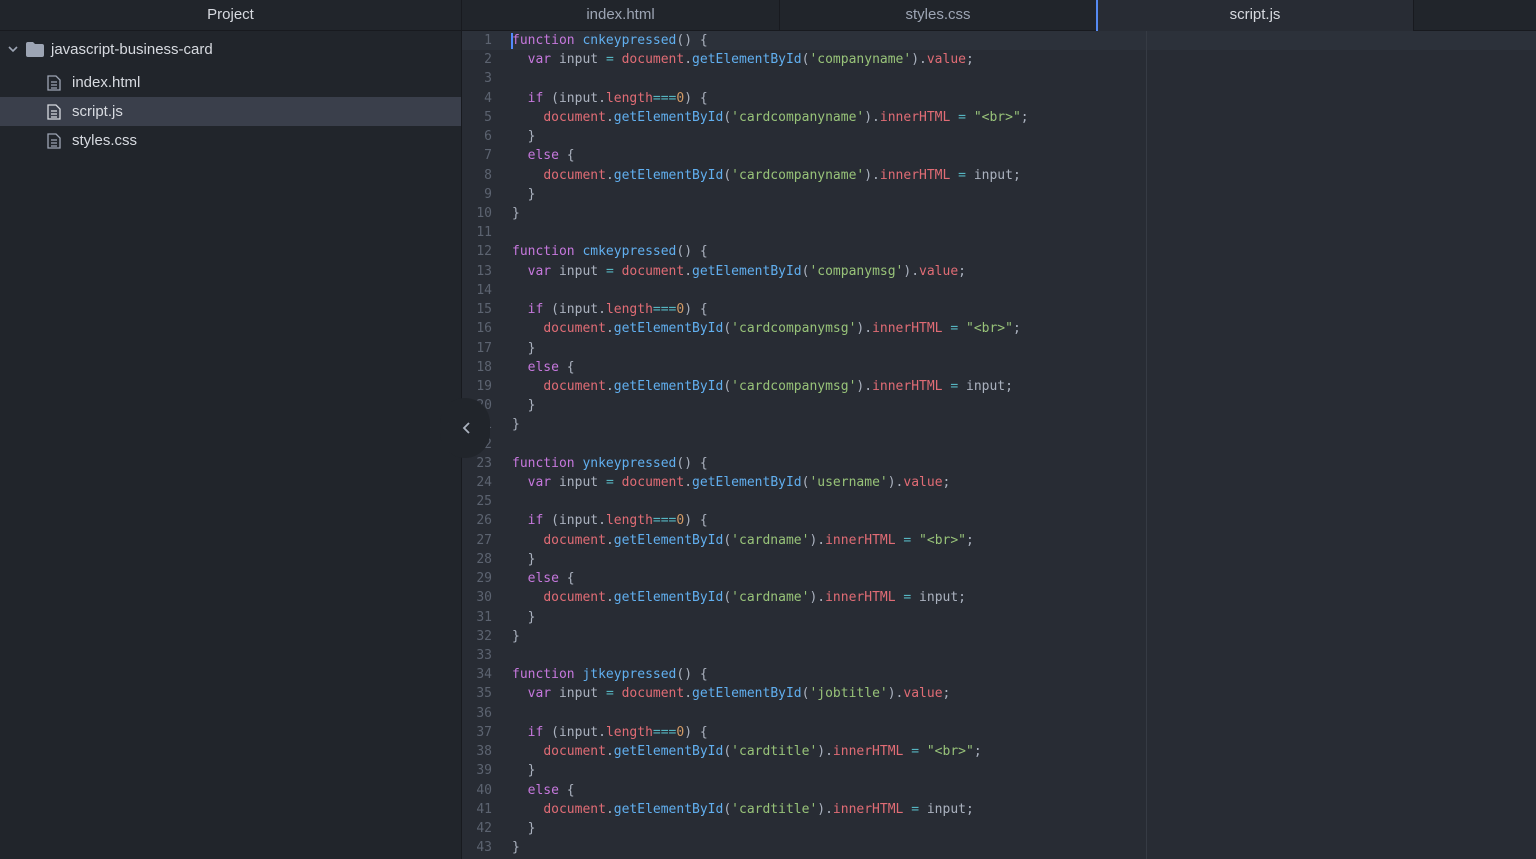  Describe the element at coordinates (484, 713) in the screenshot. I see `line-number: 36` at that location.